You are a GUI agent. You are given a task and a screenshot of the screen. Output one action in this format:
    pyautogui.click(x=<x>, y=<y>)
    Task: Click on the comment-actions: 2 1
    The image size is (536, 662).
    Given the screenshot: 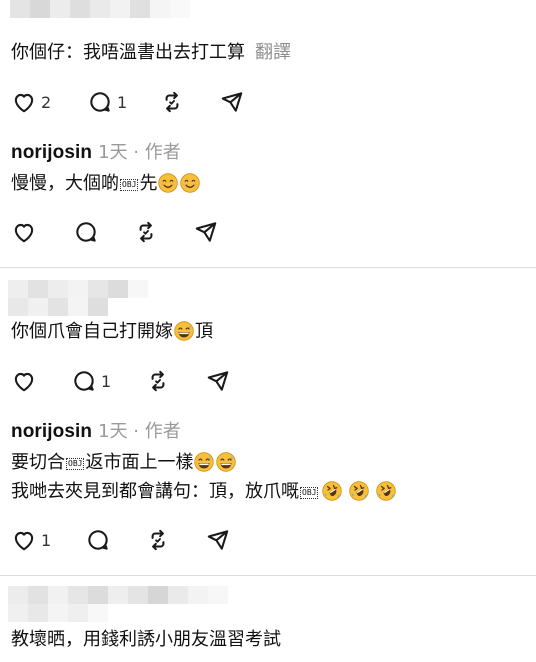 What is the action you would take?
    pyautogui.click(x=128, y=102)
    